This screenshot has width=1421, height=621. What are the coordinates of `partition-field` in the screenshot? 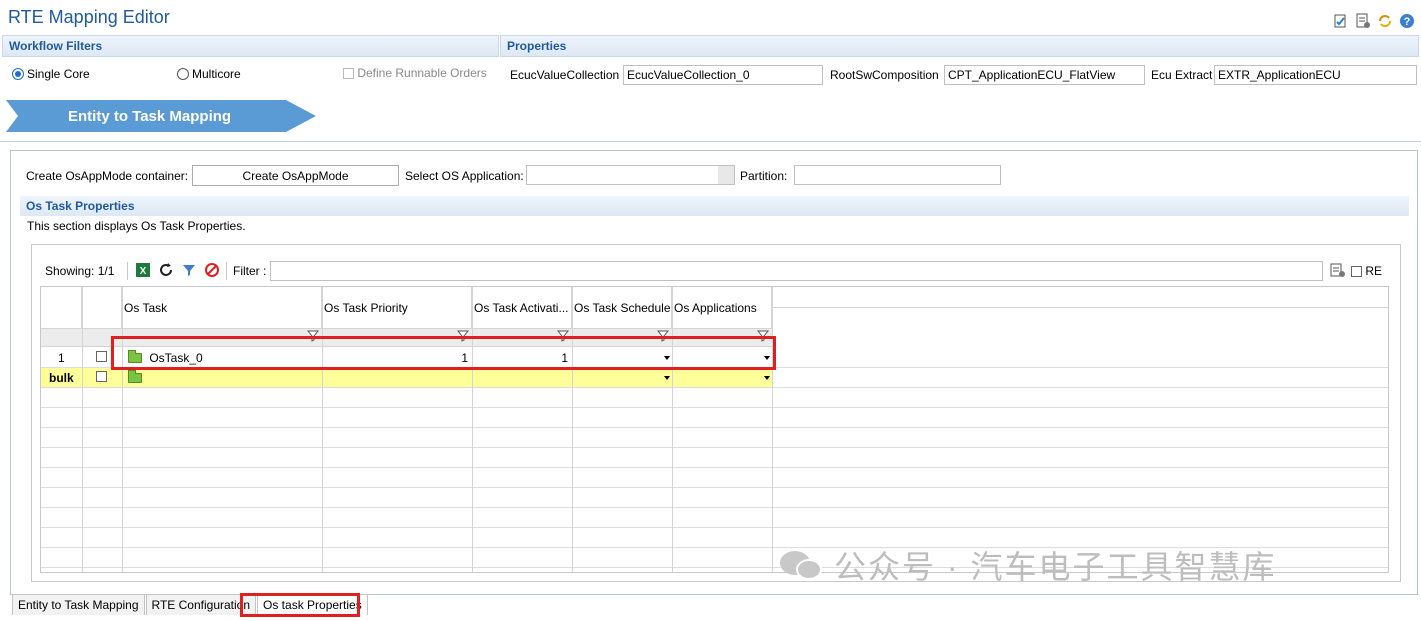 It's located at (897, 175).